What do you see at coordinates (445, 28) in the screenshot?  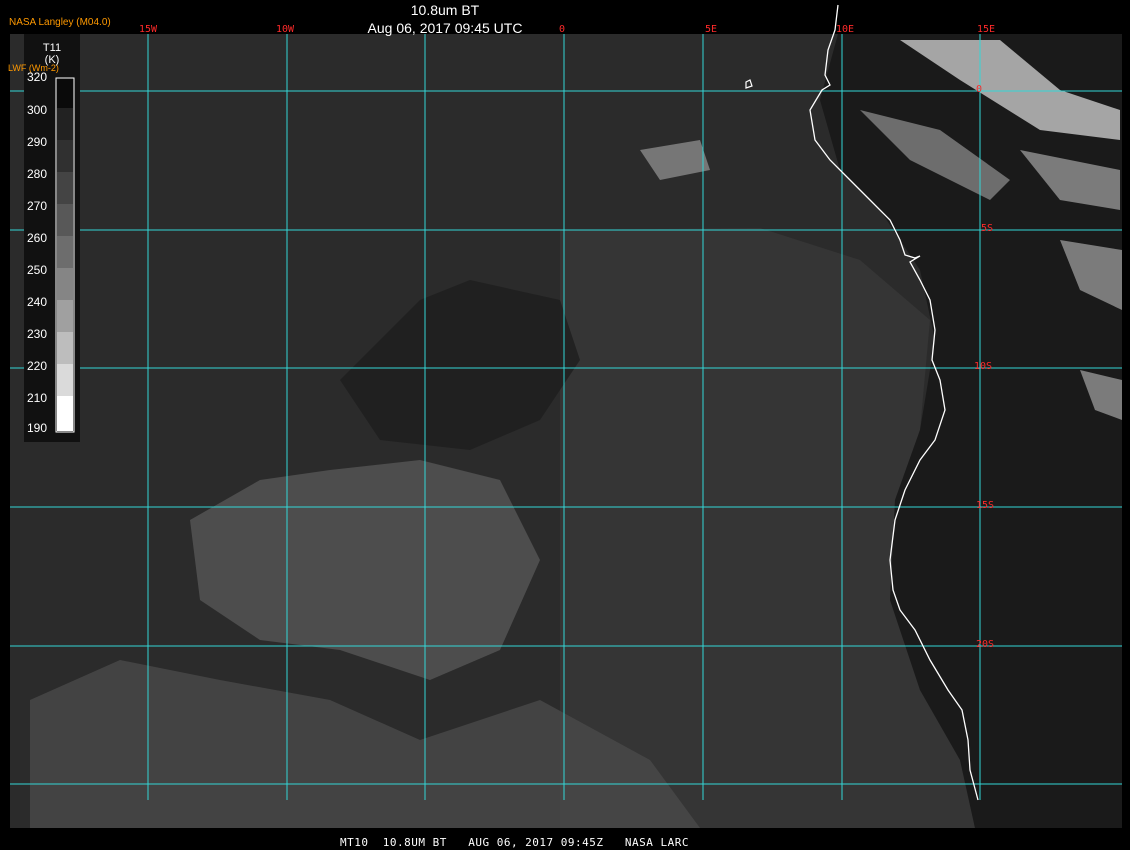 I see `image-datetime: Aug 06, 2017 09:45 UTC` at bounding box center [445, 28].